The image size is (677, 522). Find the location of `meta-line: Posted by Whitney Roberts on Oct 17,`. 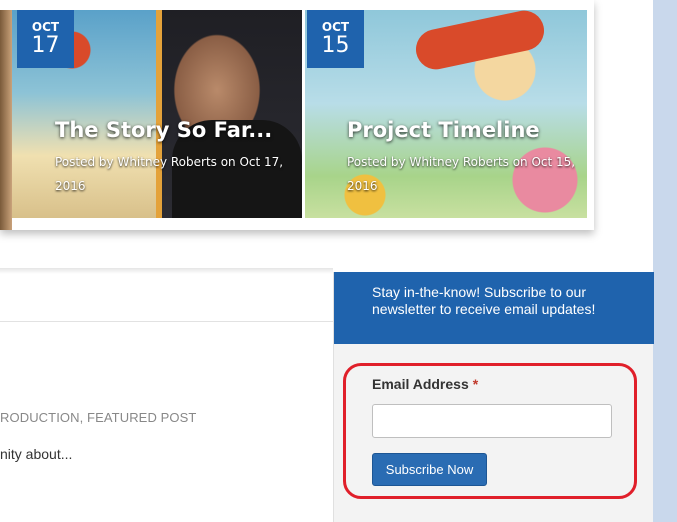

meta-line: Posted by Whitney Roberts on Oct 17, is located at coordinates (169, 162).